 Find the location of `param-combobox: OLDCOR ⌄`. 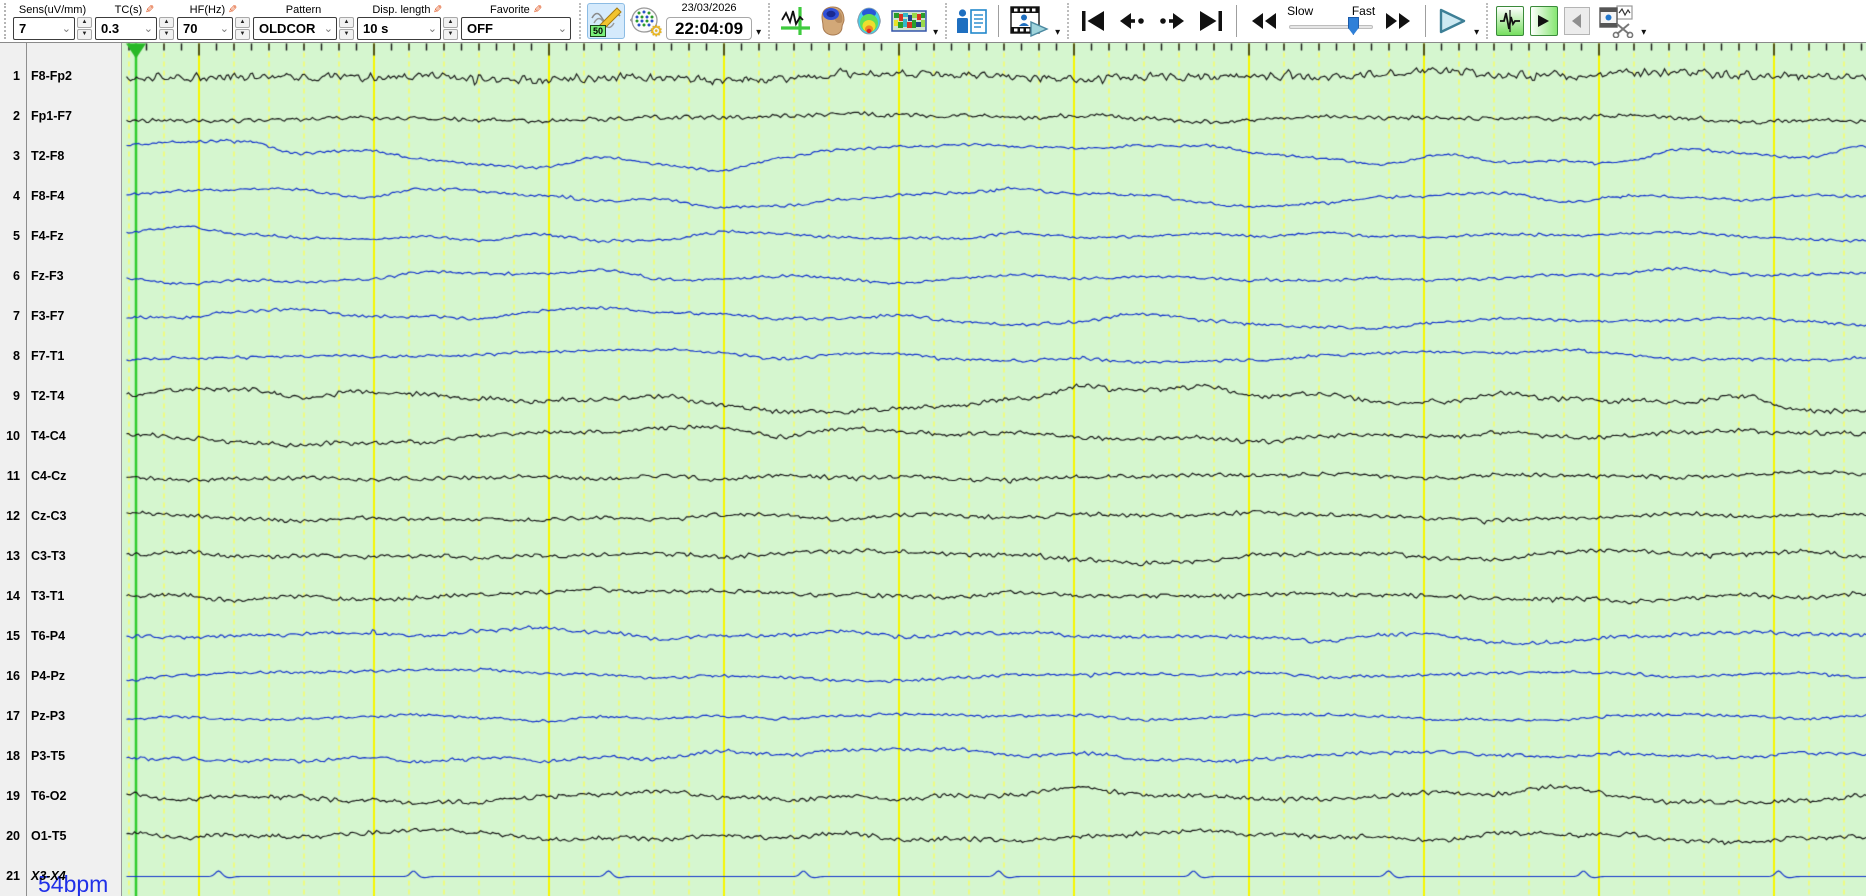

param-combobox: OLDCOR ⌄ is located at coordinates (295, 28).